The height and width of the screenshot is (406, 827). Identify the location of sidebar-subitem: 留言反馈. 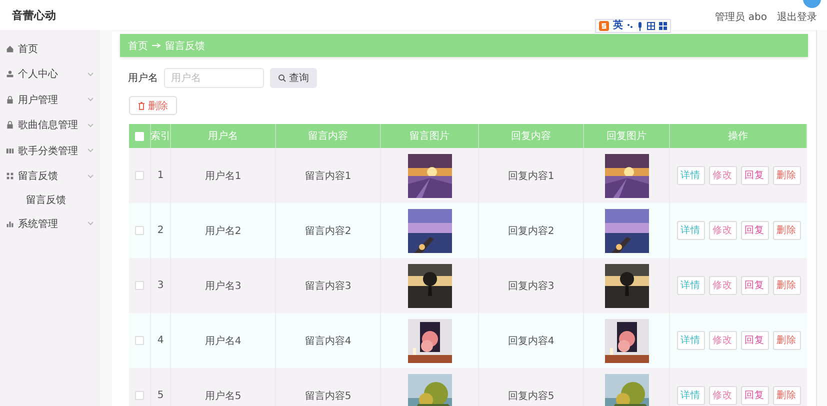
(50, 200).